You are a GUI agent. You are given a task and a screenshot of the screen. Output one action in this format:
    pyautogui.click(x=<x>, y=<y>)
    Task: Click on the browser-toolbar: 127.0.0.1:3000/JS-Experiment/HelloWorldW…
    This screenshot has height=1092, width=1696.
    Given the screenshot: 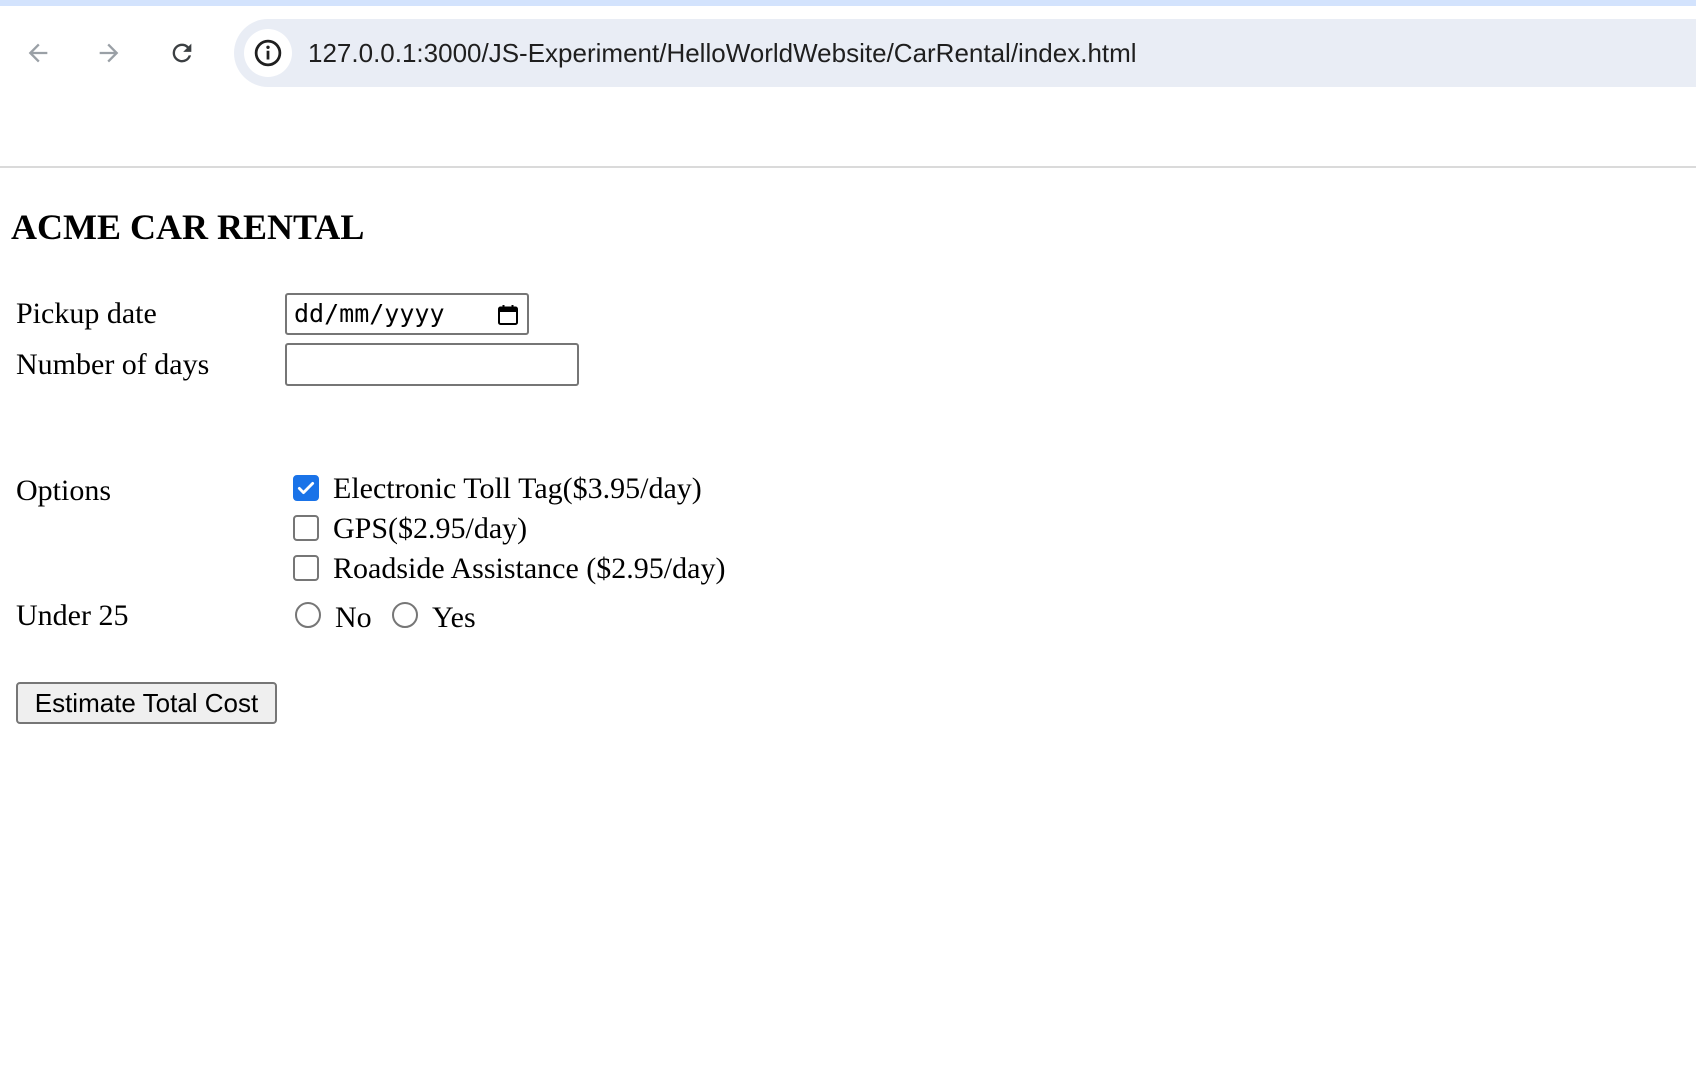 What is the action you would take?
    pyautogui.click(x=848, y=86)
    